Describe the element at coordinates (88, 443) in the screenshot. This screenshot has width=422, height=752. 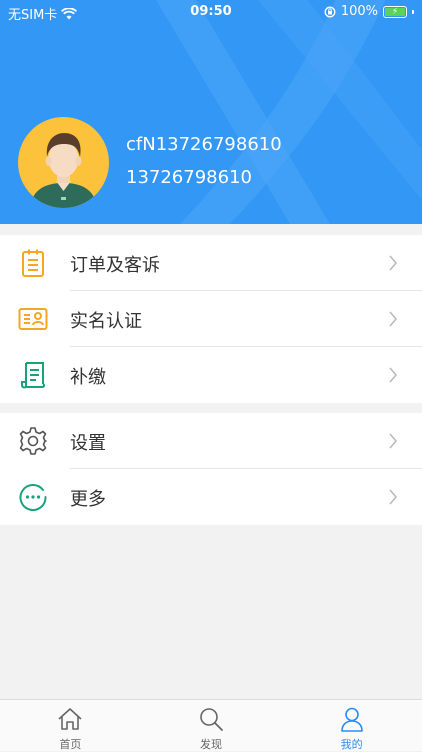
I see `menu-item-label: 设置` at that location.